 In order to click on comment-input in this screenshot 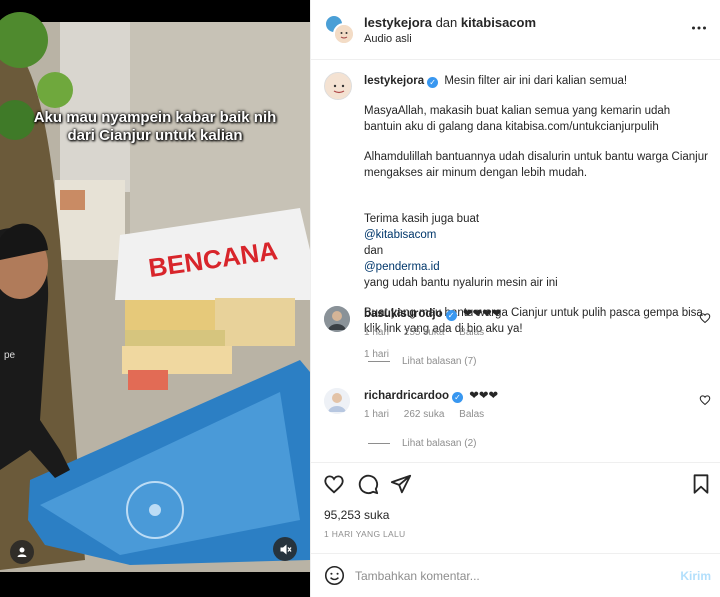, I will do `click(505, 576)`.